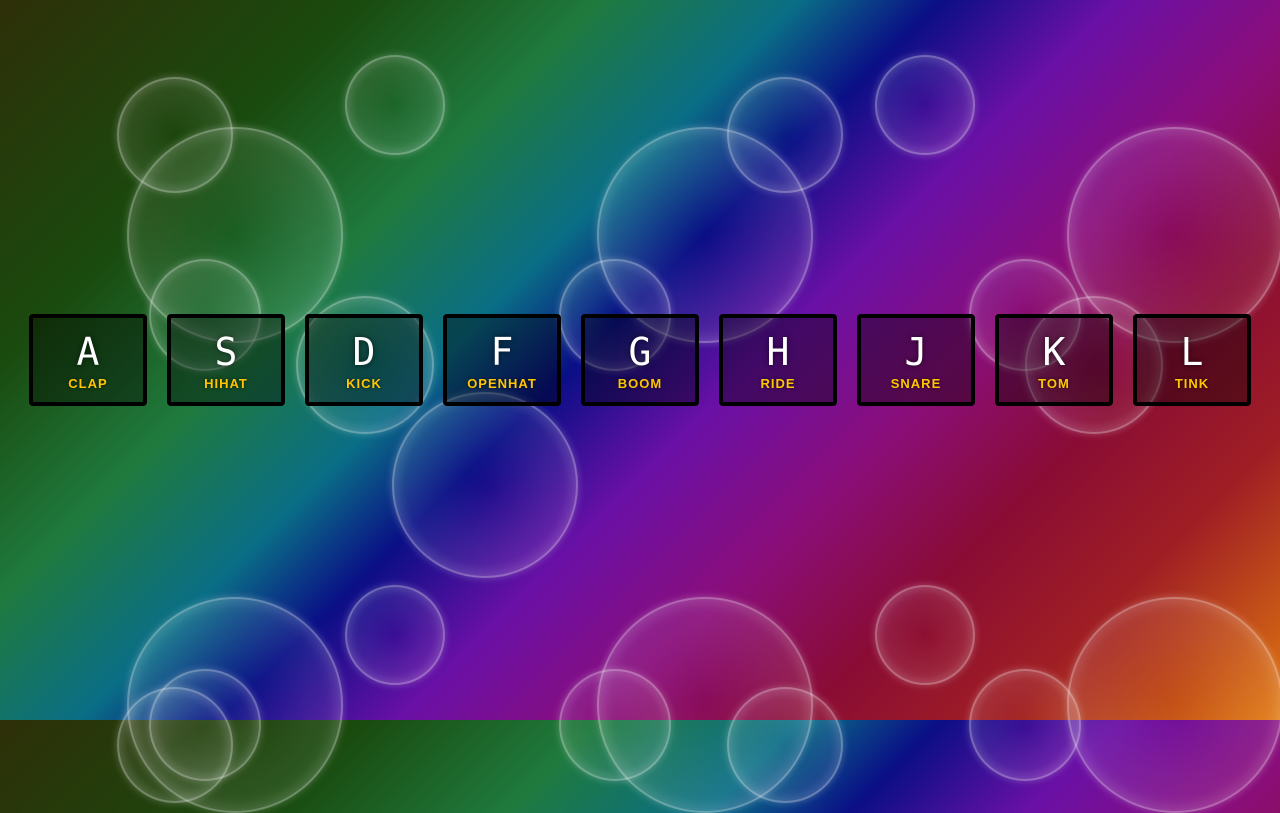 The width and height of the screenshot is (1280, 813). Describe the element at coordinates (88, 383) in the screenshot. I see `sound-label: CLAP` at that location.